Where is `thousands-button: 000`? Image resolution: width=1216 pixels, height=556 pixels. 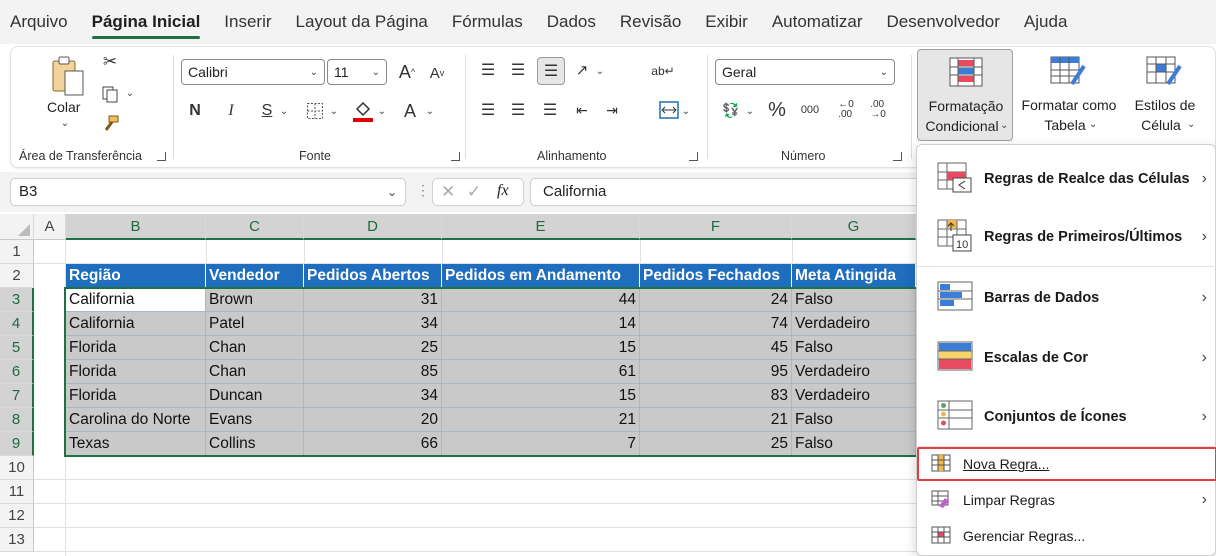 thousands-button: 000 is located at coordinates (810, 110).